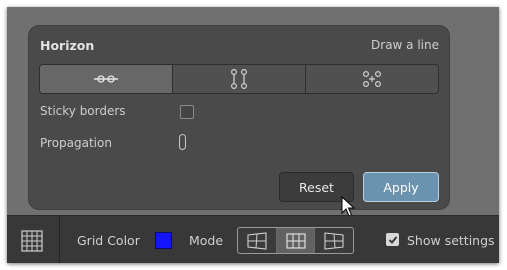 This screenshot has height=270, width=507. I want to click on perspective-grid-right-icon, so click(334, 240).